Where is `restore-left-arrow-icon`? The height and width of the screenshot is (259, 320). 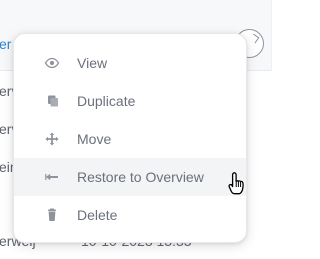 restore-left-arrow-icon is located at coordinates (52, 177).